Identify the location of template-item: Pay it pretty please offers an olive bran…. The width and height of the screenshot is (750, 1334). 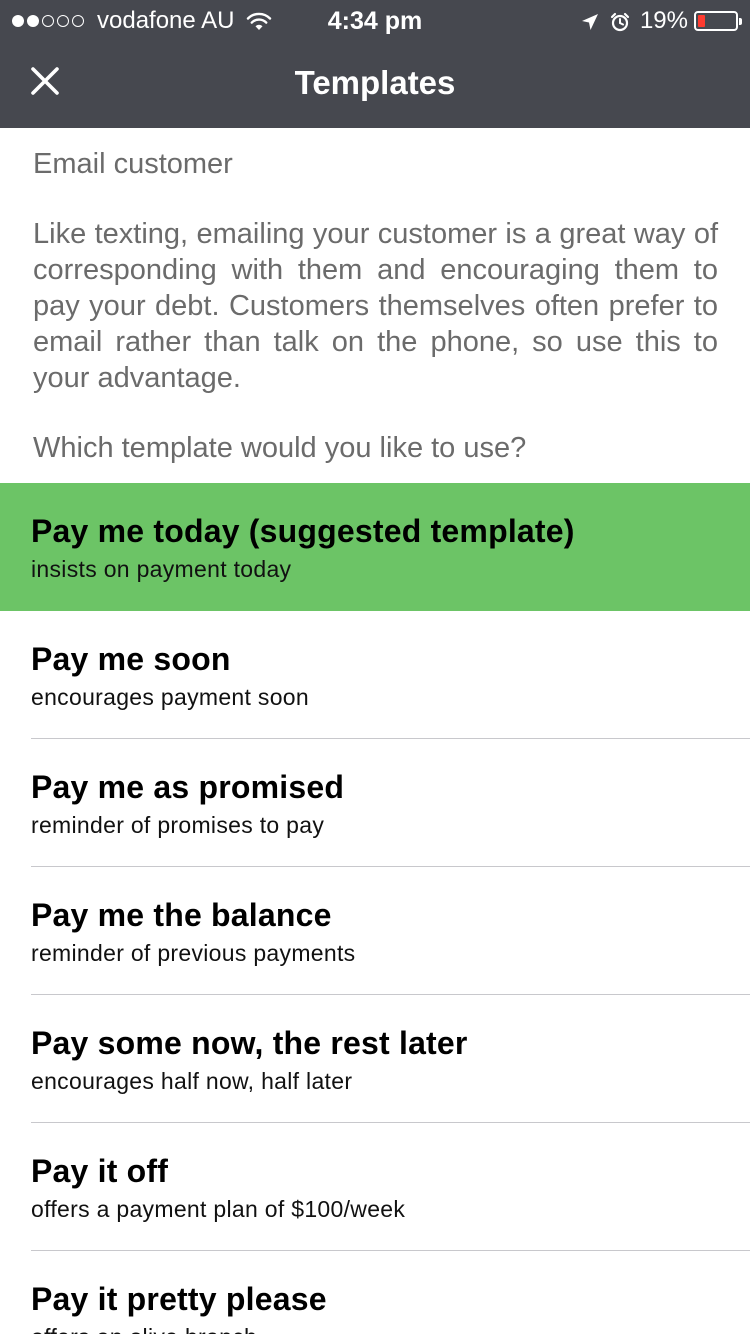
(375, 1292).